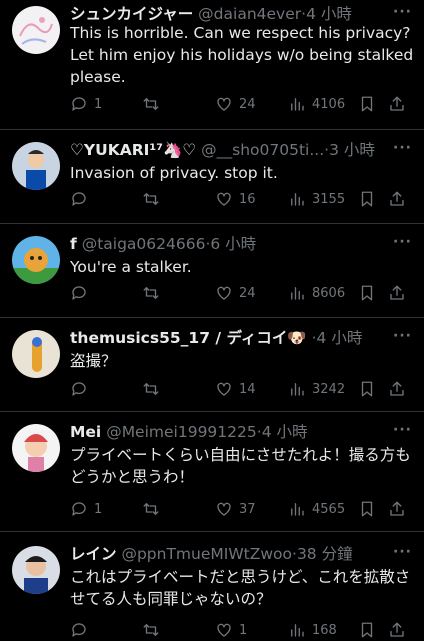  What do you see at coordinates (131, 267) in the screenshot?
I see `tweet-text: You're a stalker.` at bounding box center [131, 267].